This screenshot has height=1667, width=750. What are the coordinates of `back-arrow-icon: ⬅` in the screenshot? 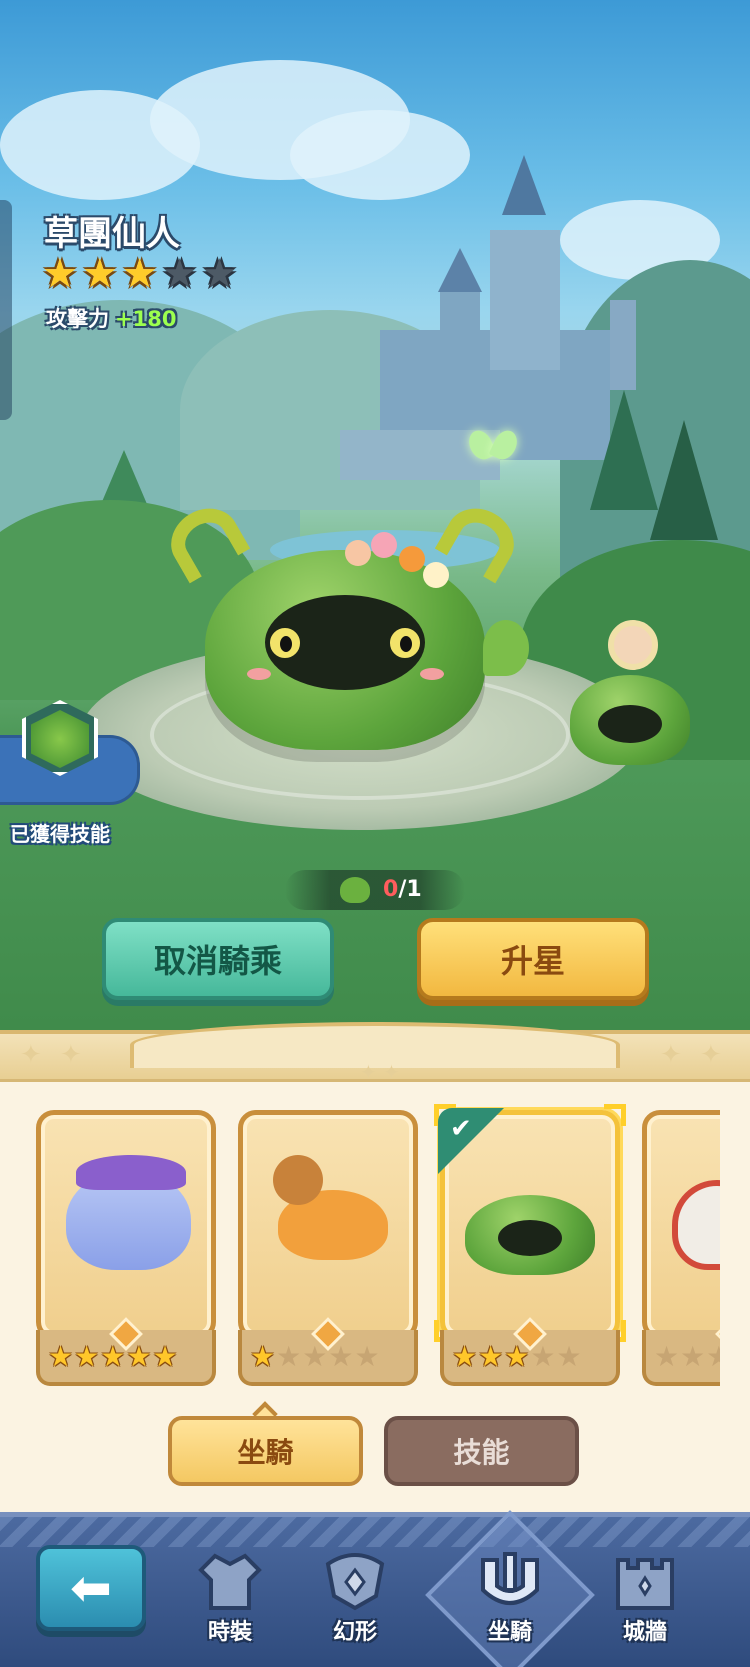 It's located at (91, 1588).